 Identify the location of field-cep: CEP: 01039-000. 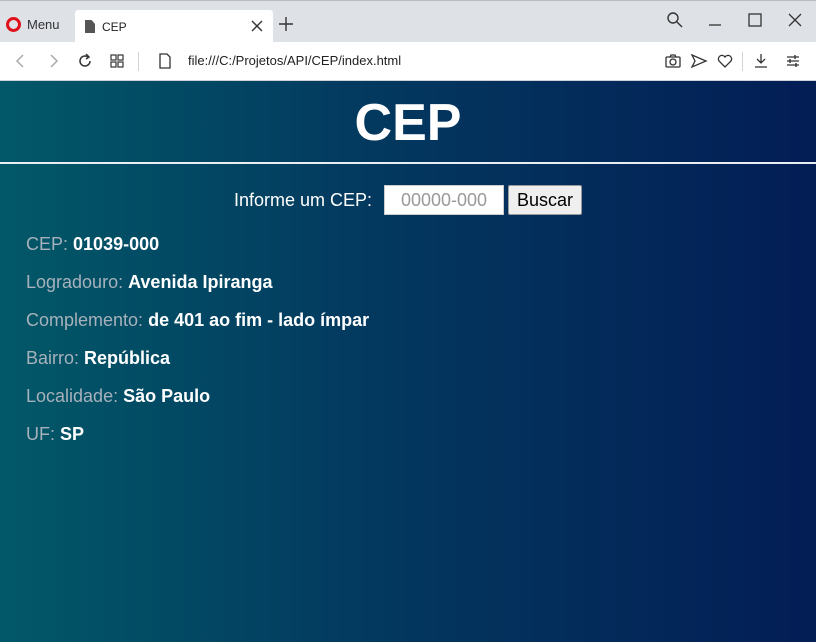
(92, 244).